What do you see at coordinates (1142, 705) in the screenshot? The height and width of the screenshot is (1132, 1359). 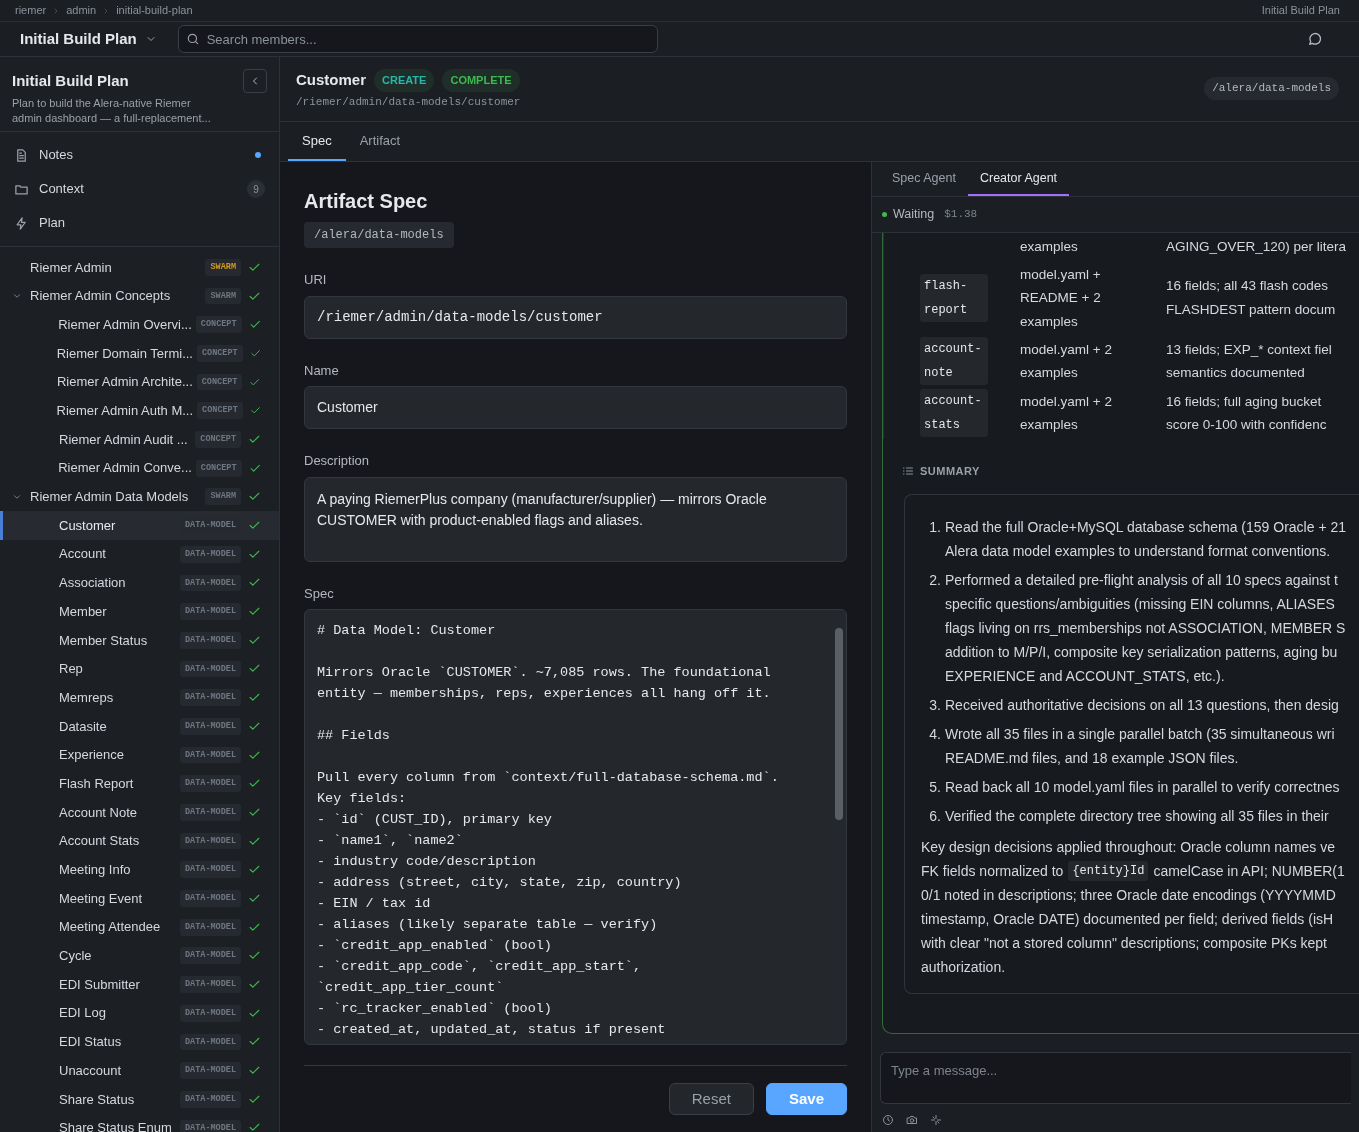 I see `summary-line: Received authoritative decisions on all 13 questions, then desig` at bounding box center [1142, 705].